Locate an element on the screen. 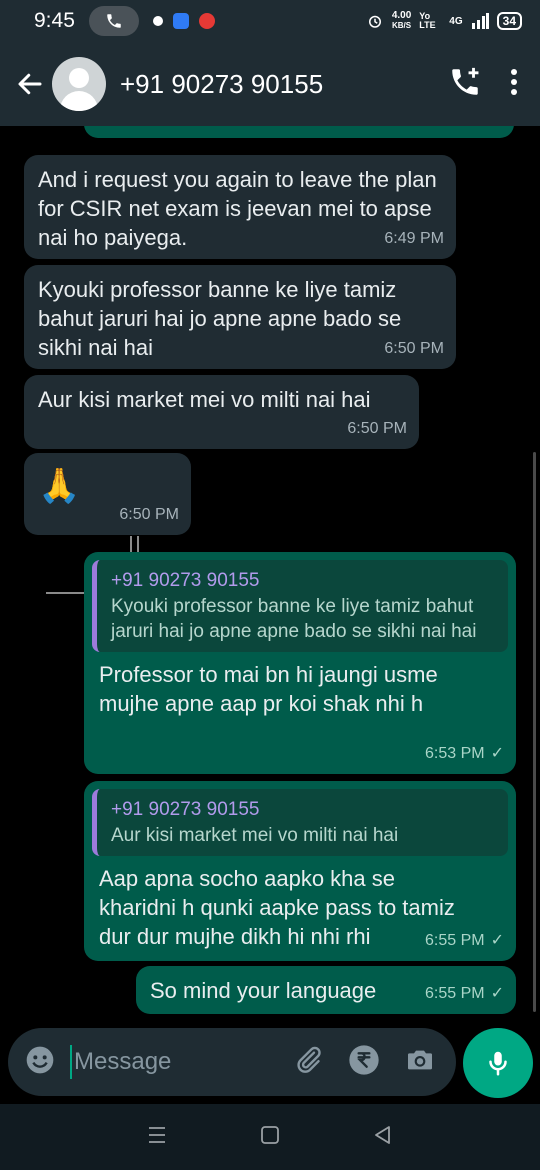 The image size is (540, 1170). voice-record-button is located at coordinates (498, 1063).